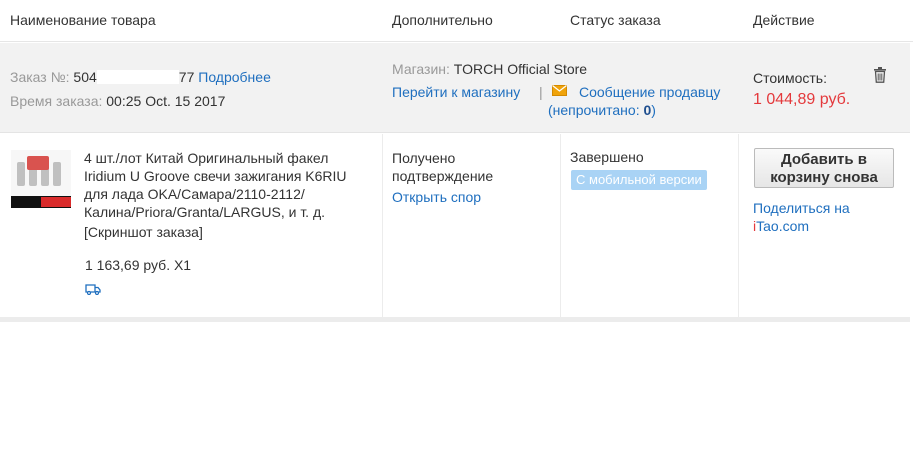 The width and height of the screenshot is (913, 450). I want to click on mail-icon, so click(559, 90).